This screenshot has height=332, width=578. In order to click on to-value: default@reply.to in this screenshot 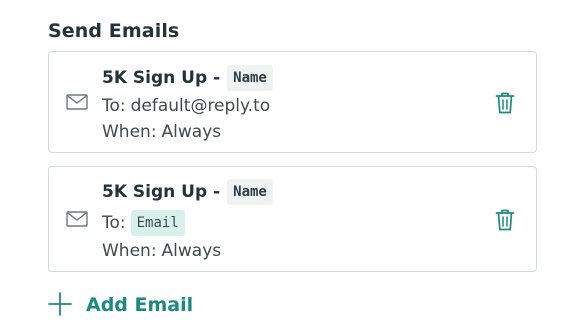, I will do `click(200, 106)`.